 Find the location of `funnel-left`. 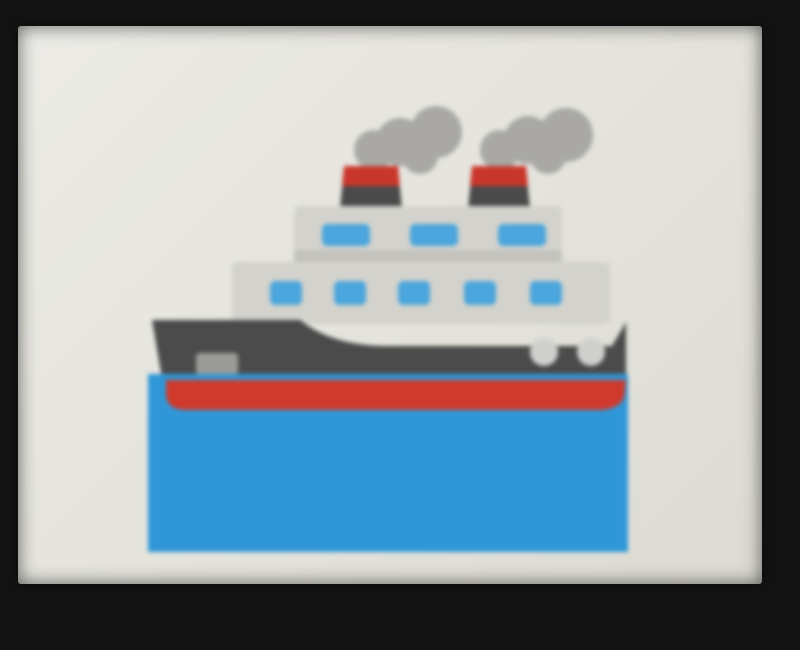

funnel-left is located at coordinates (371, 187).